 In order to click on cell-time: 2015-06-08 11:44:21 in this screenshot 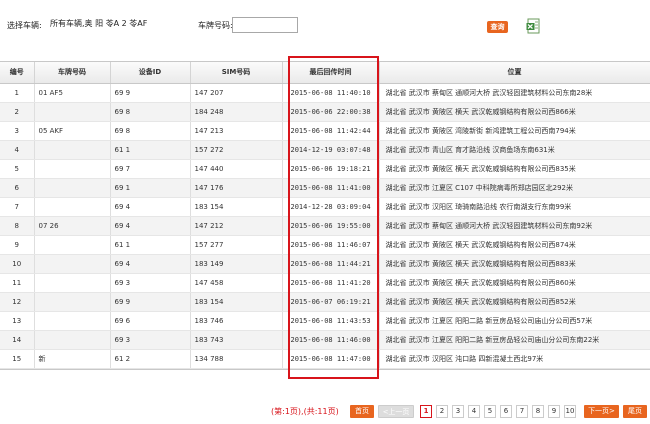, I will do `click(331, 264)`.